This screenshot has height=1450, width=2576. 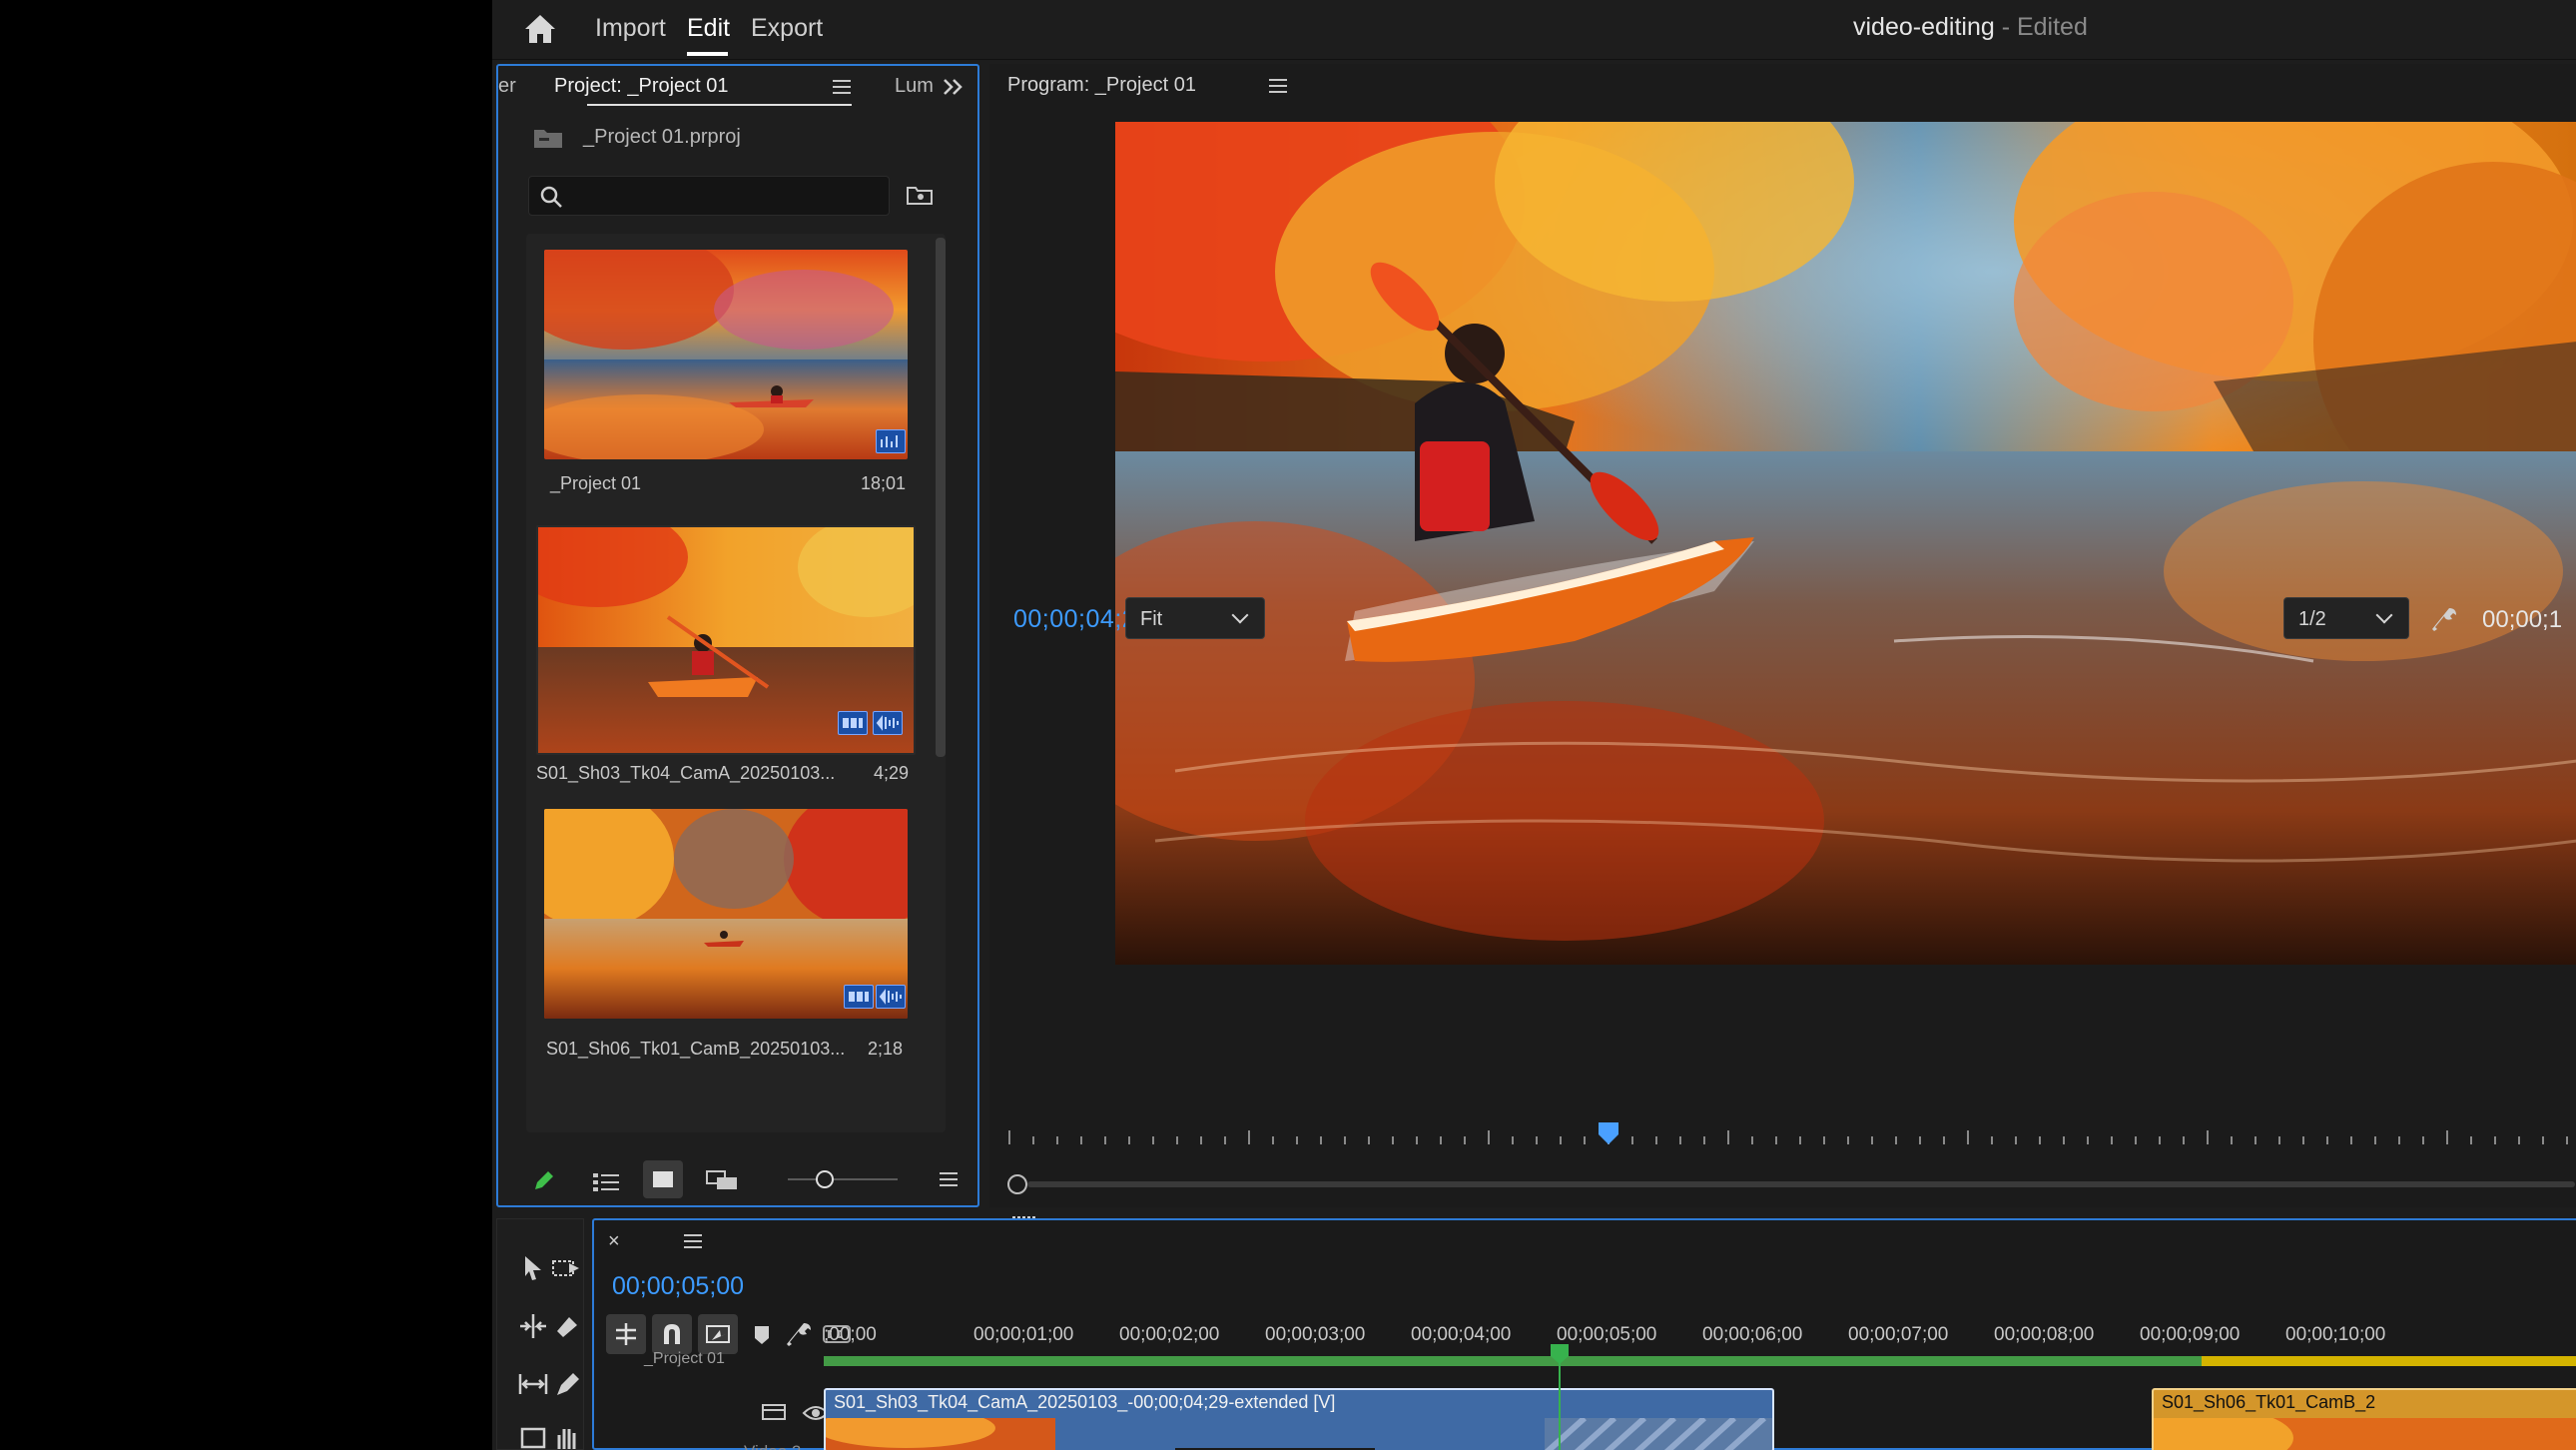 What do you see at coordinates (548, 138) in the screenshot?
I see `folder-up-icon` at bounding box center [548, 138].